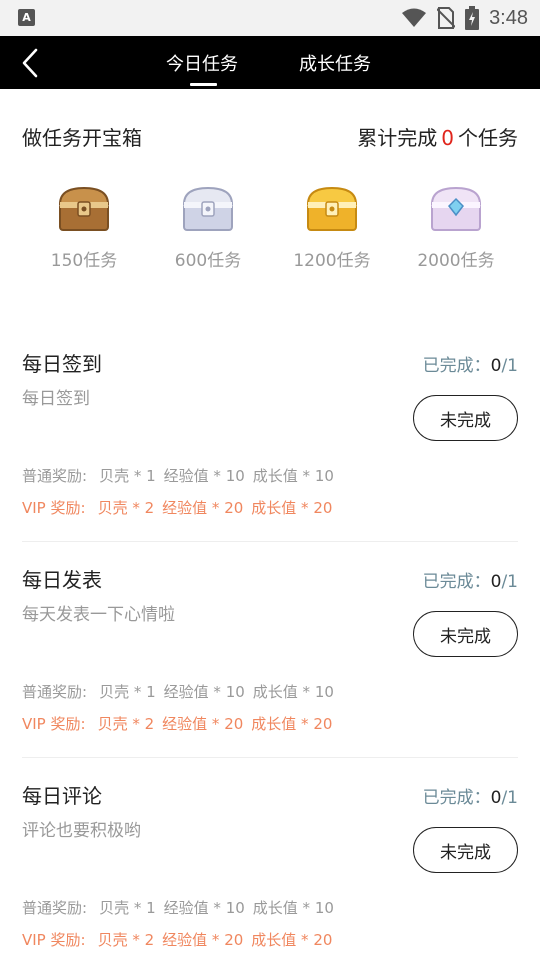  I want to click on chest-600: 600任务, so click(208, 227).